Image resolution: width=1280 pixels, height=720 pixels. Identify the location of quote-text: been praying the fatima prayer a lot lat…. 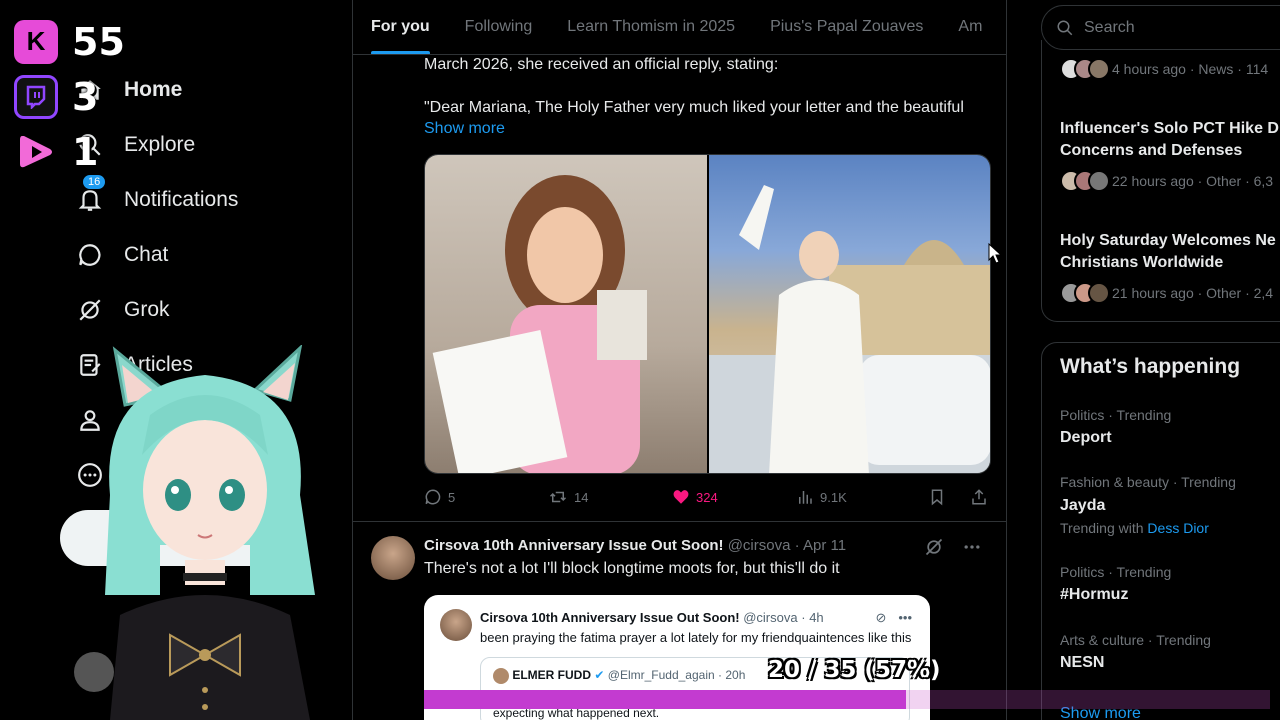
(696, 637).